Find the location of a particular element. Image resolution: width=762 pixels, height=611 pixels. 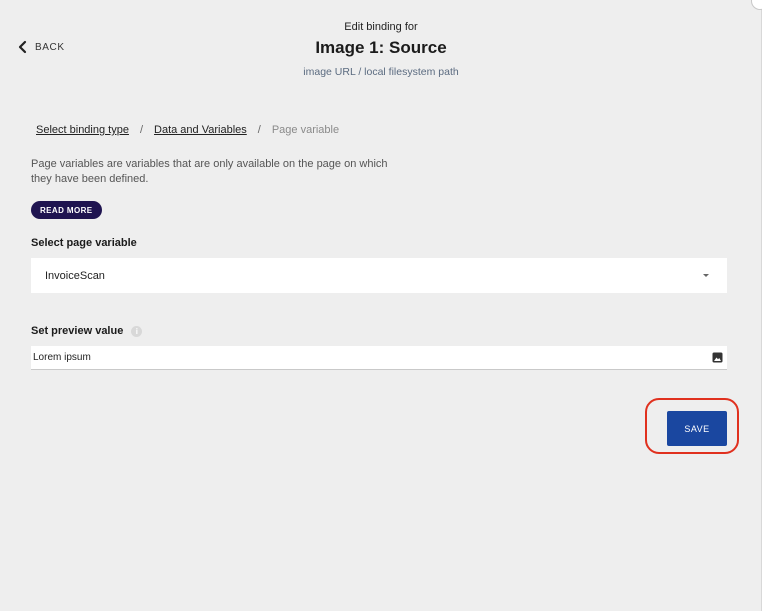

preview-value-text: Lorem ipsum is located at coordinates (62, 357).